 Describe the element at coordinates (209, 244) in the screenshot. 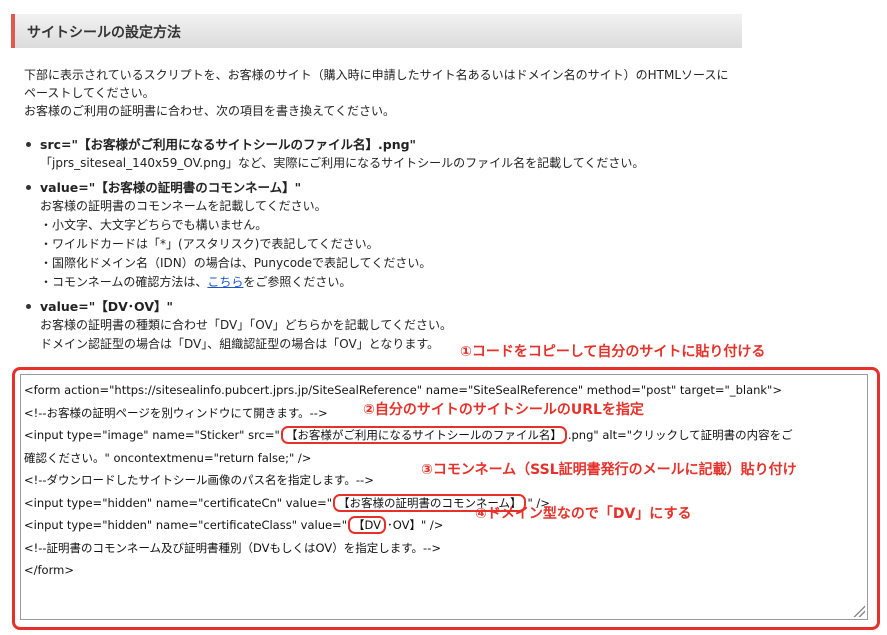

I see `item-line: ・ワイルドカードは「*」(アスタリスク)で表記してください。` at that location.